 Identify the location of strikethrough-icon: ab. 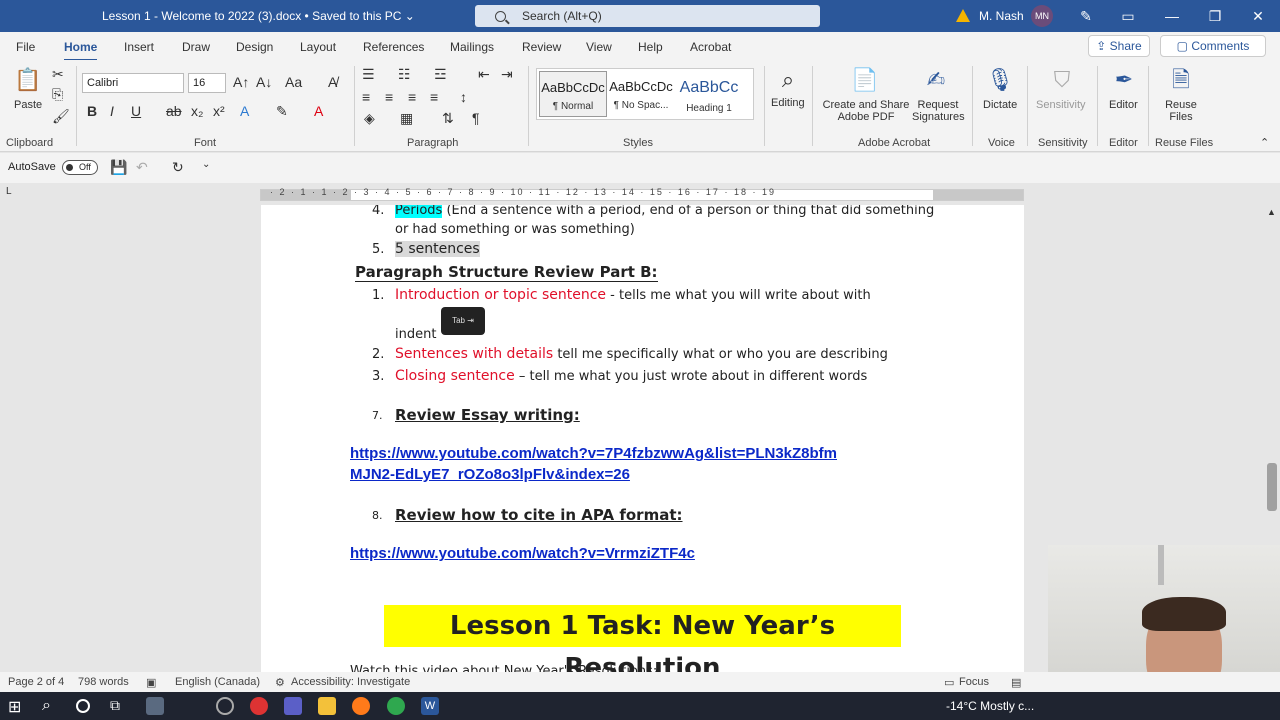
(174, 111).